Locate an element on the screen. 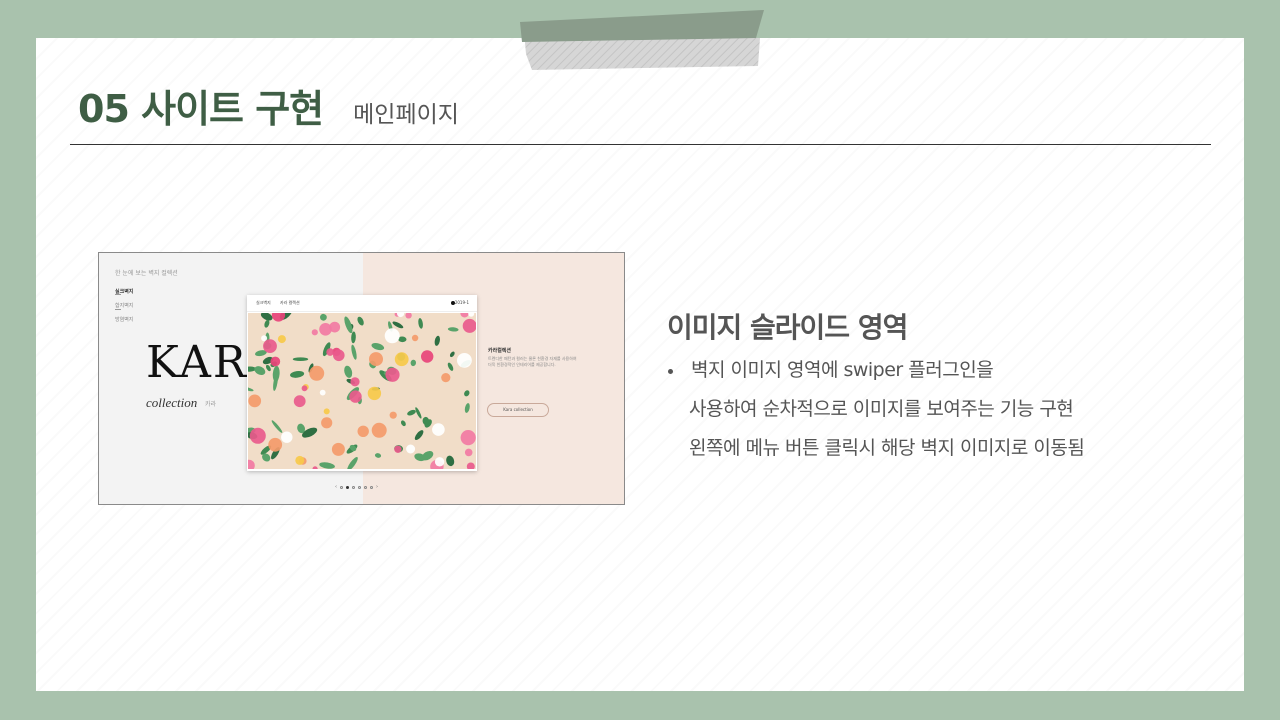  section-heading: 이미지 슬라이드 영역 is located at coordinates (787, 327).